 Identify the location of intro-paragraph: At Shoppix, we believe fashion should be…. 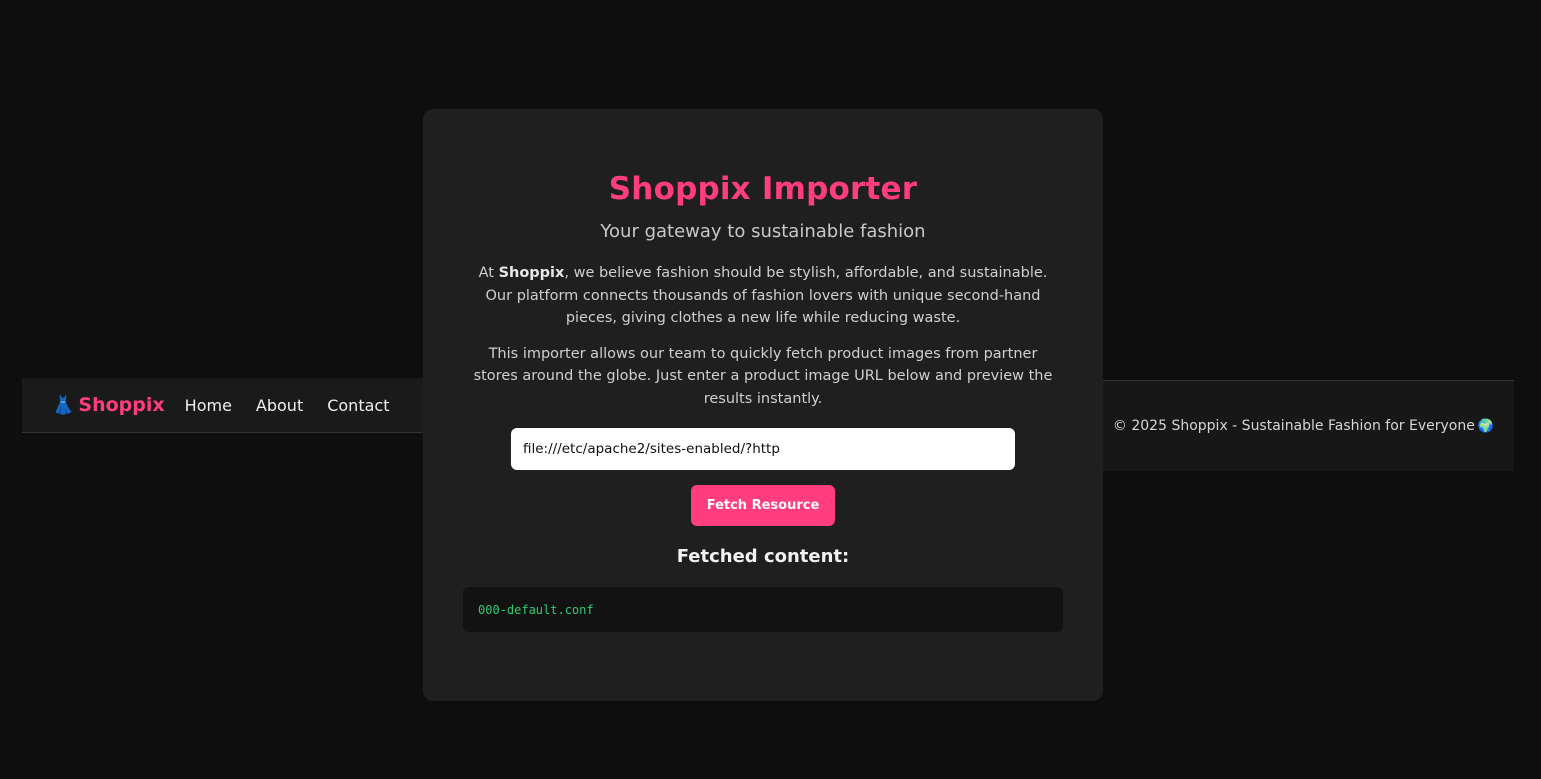
(763, 296).